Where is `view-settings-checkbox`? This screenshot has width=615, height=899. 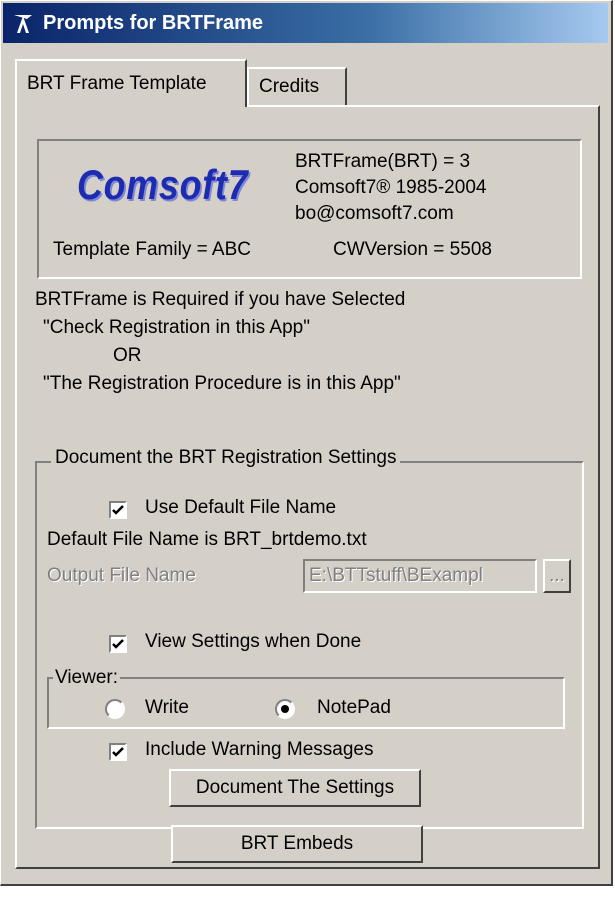
view-settings-checkbox is located at coordinates (118, 644).